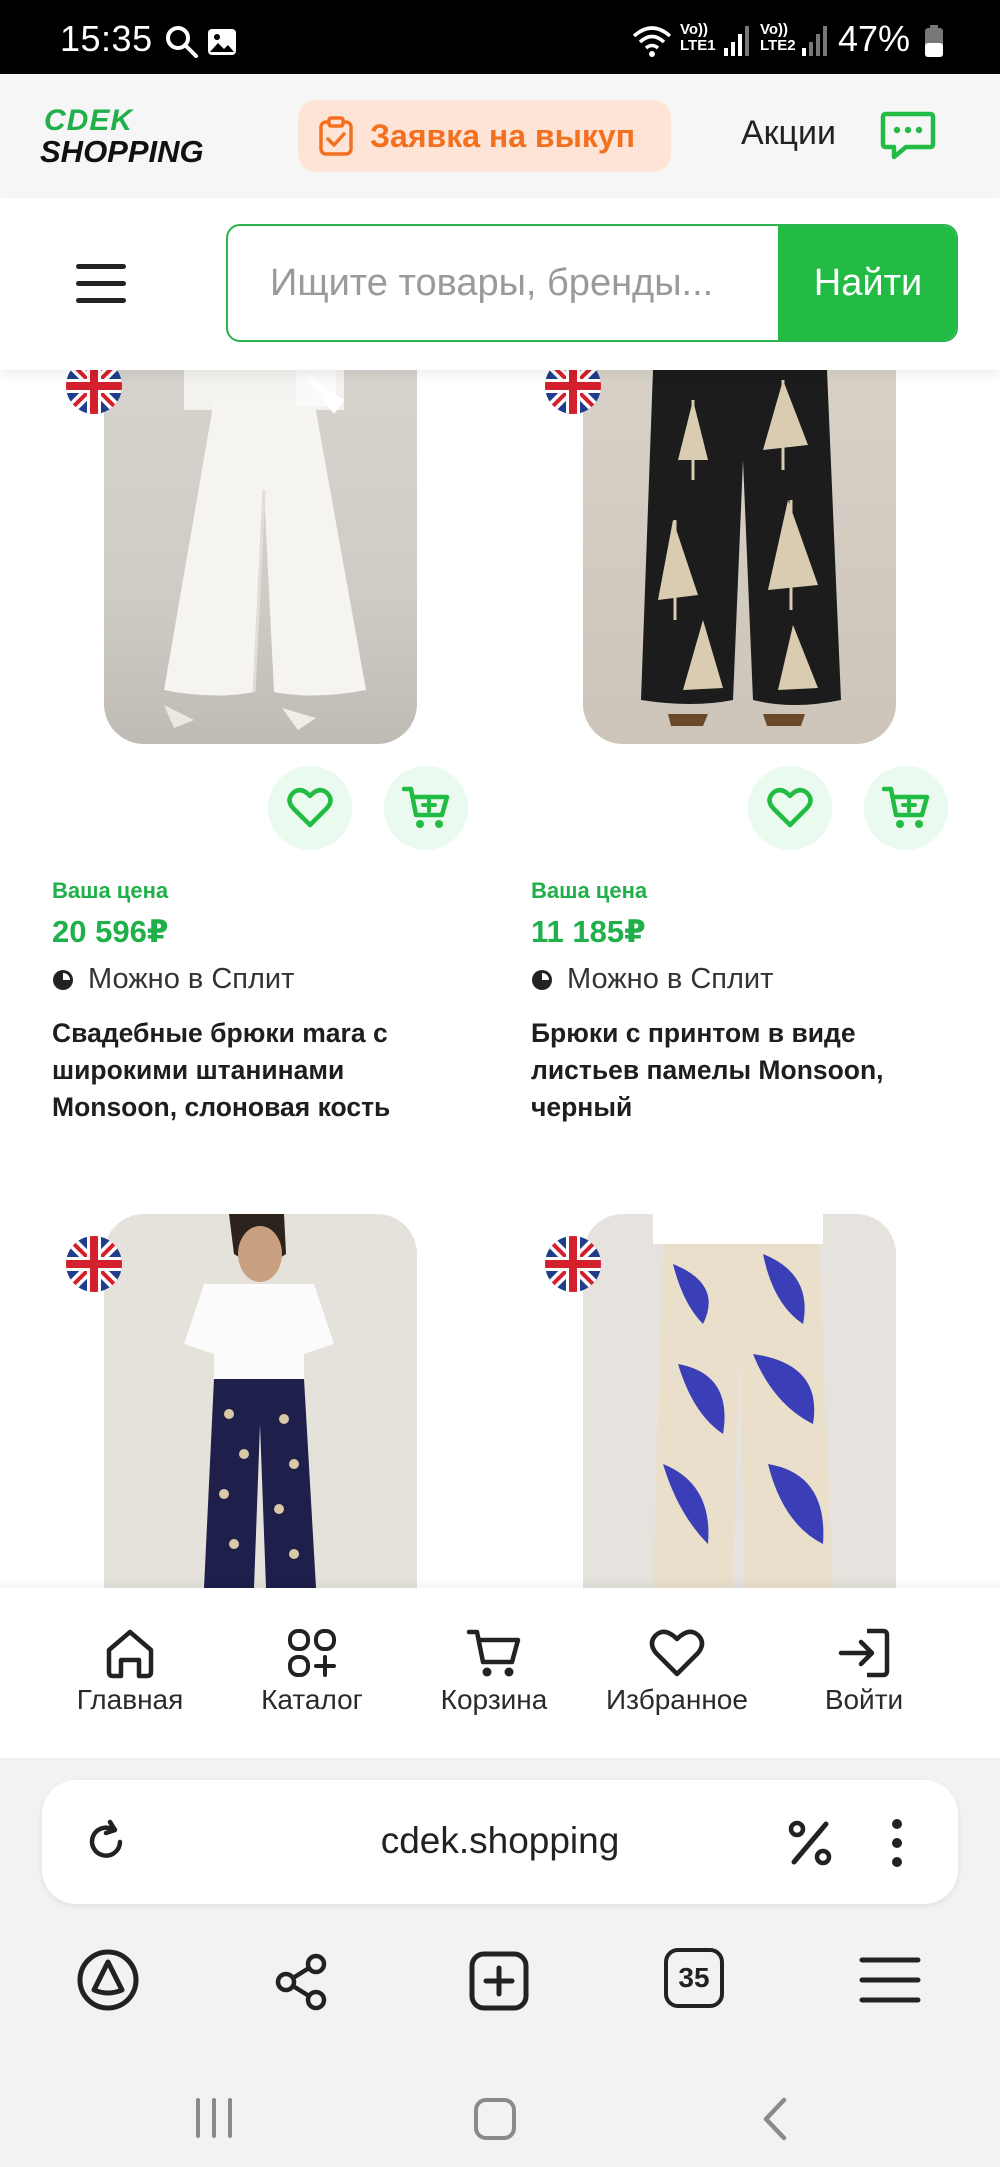 The image size is (1000, 2167). I want to click on product-3-image, so click(260, 1401).